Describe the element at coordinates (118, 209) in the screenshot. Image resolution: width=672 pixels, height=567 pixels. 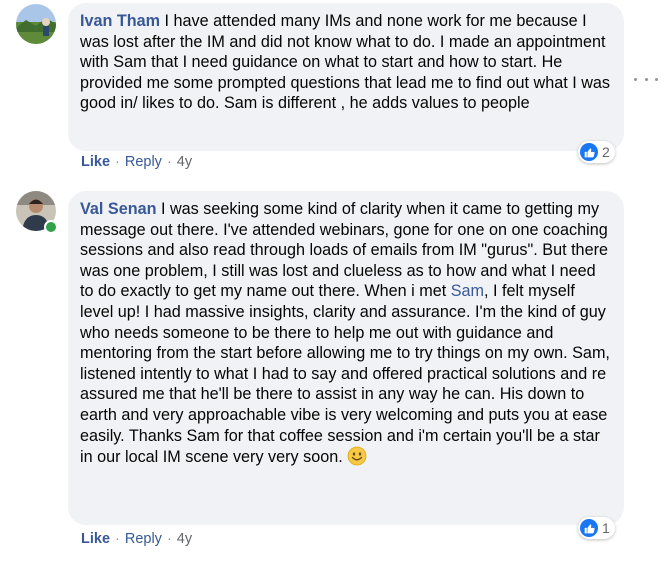
I see `comment-author: Val Senan` at that location.